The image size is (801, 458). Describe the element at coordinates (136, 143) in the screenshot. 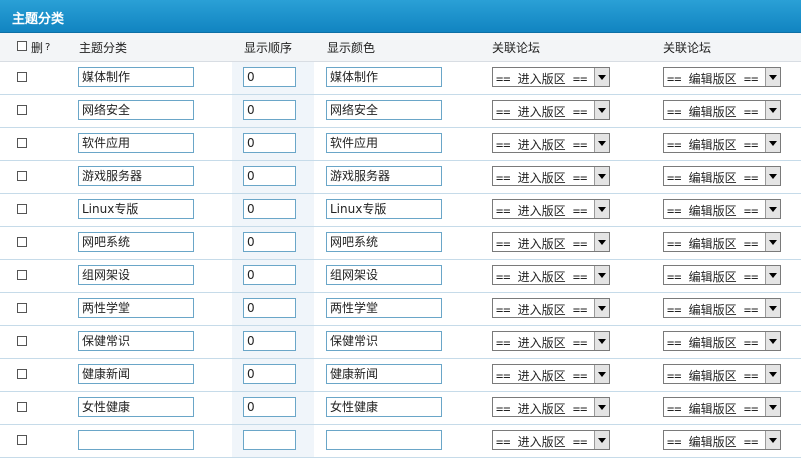

I see `category-name-input: 软件应用` at that location.